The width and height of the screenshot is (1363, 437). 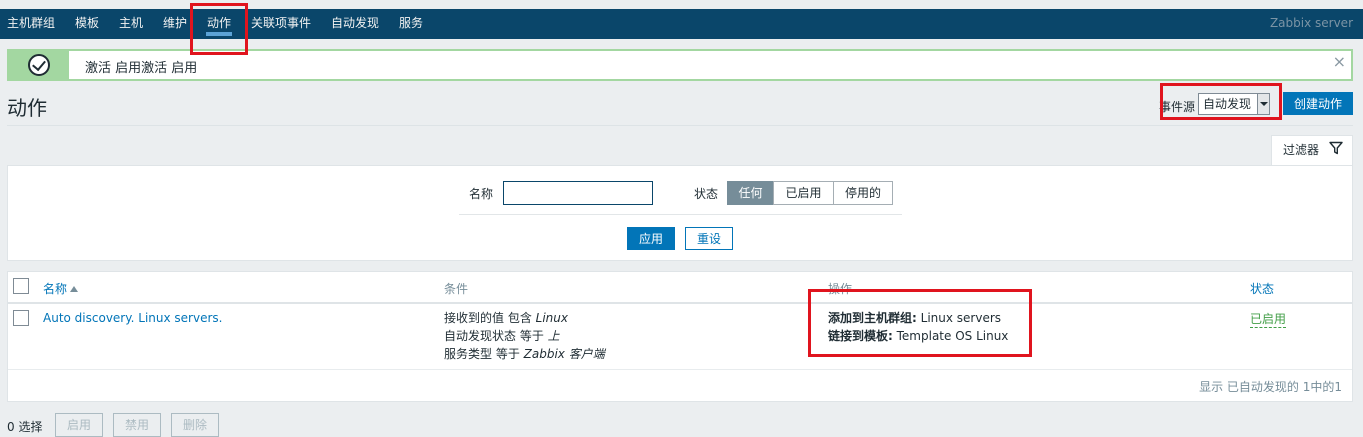 I want to click on condition-line: 接收到的值 包含 Linux, so click(x=524, y=318).